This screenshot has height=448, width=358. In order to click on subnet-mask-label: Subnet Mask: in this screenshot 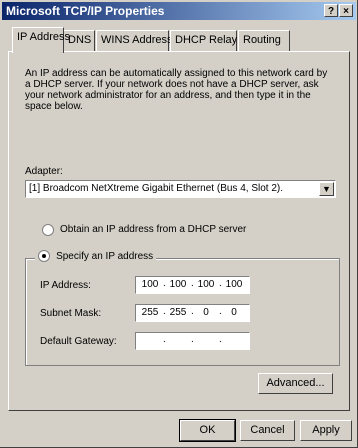, I will do `click(71, 313)`.